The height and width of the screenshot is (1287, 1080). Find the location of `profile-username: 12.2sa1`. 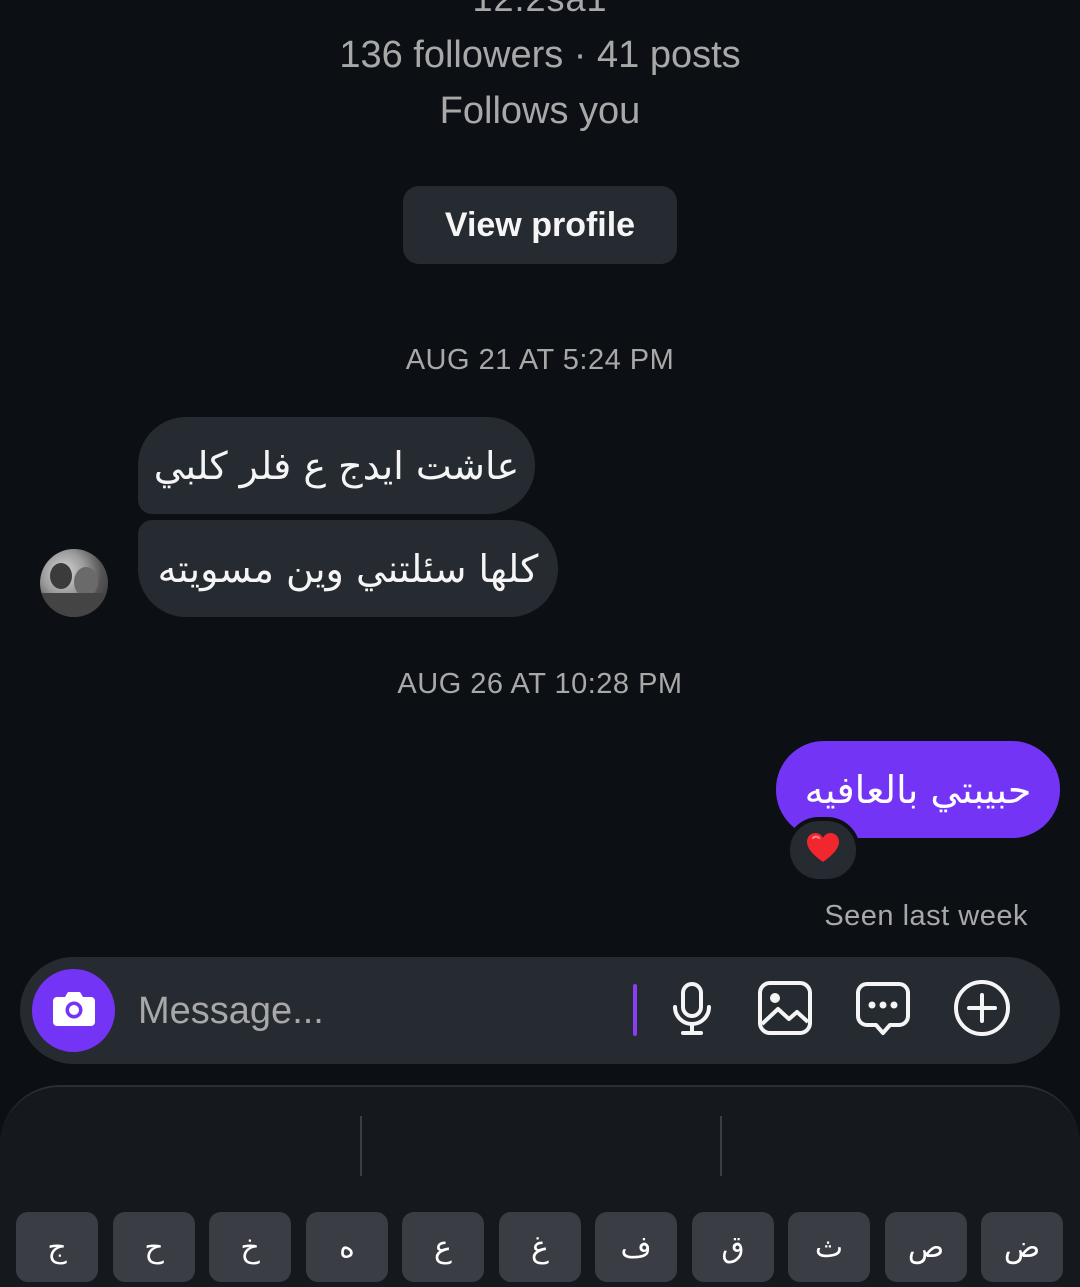

profile-username: 12.2sa1 is located at coordinates (540, 10).